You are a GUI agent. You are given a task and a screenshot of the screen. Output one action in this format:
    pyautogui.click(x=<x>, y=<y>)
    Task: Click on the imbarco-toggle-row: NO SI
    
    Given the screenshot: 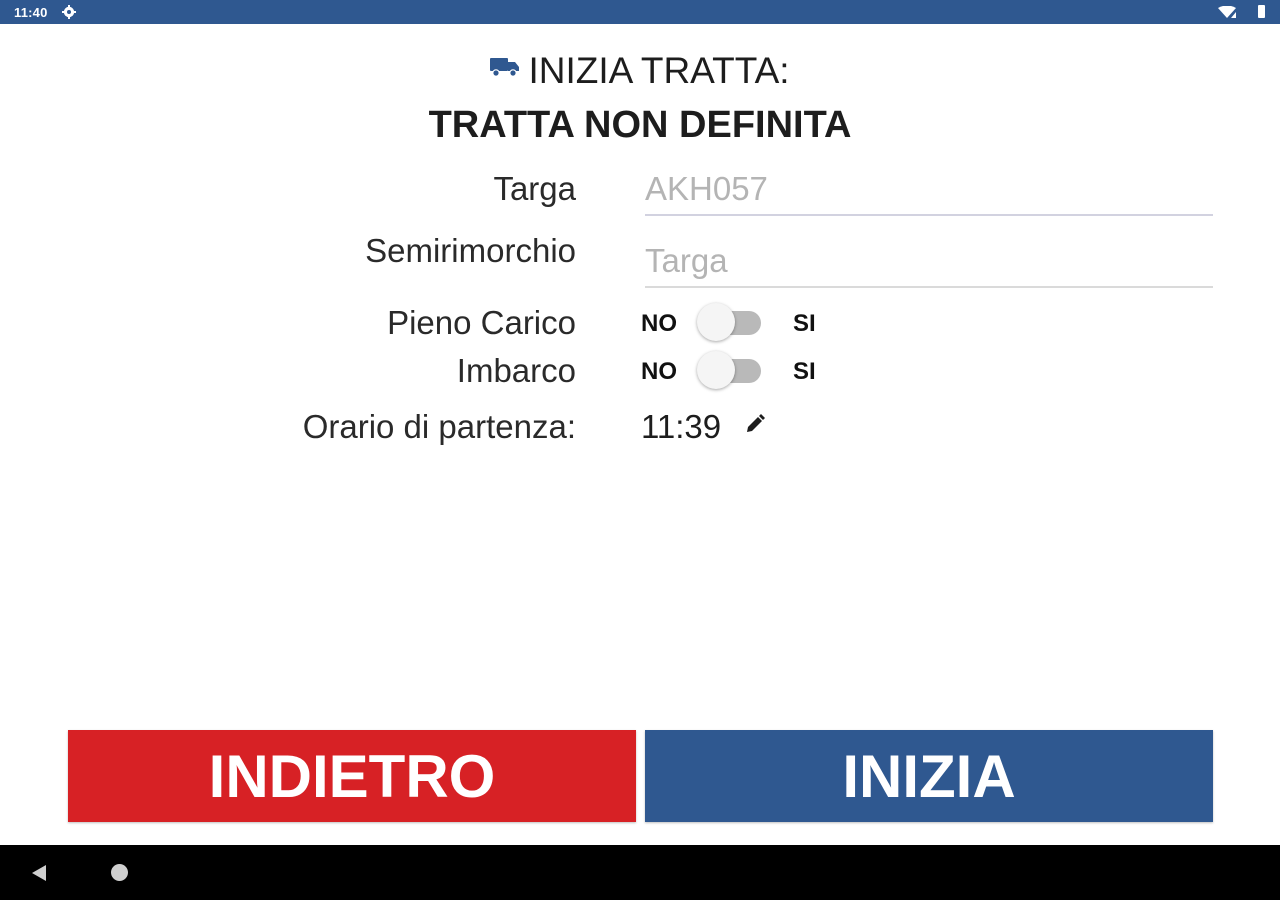 What is the action you would take?
    pyautogui.click(x=741, y=370)
    